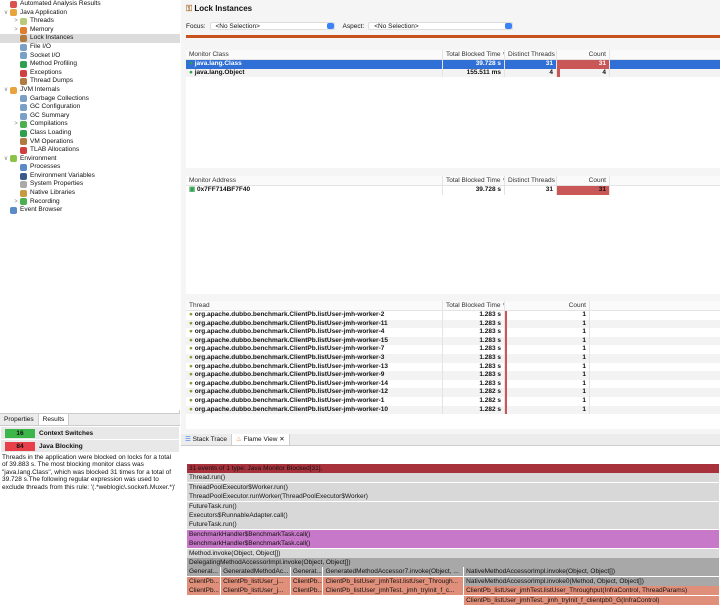  What do you see at coordinates (90, 193) in the screenshot?
I see `tree-item: Native Libraries` at bounding box center [90, 193].